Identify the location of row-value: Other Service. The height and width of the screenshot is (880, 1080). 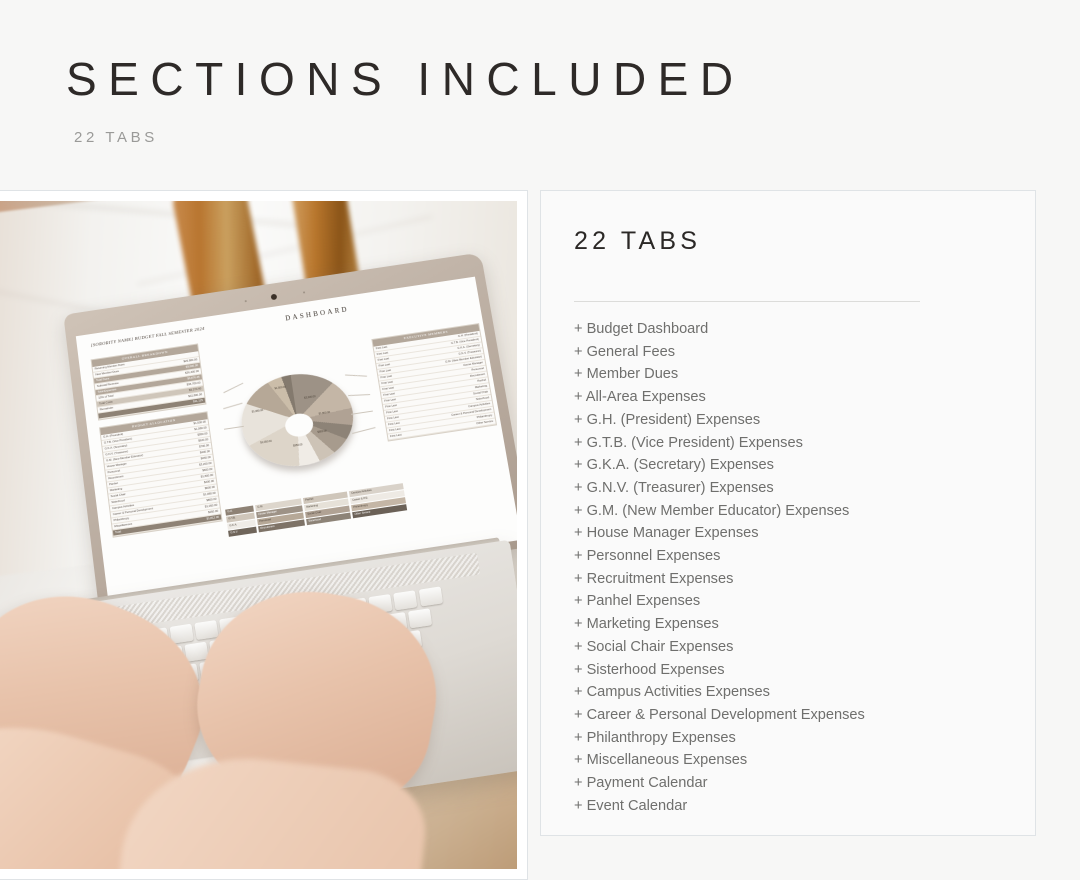
(484, 422).